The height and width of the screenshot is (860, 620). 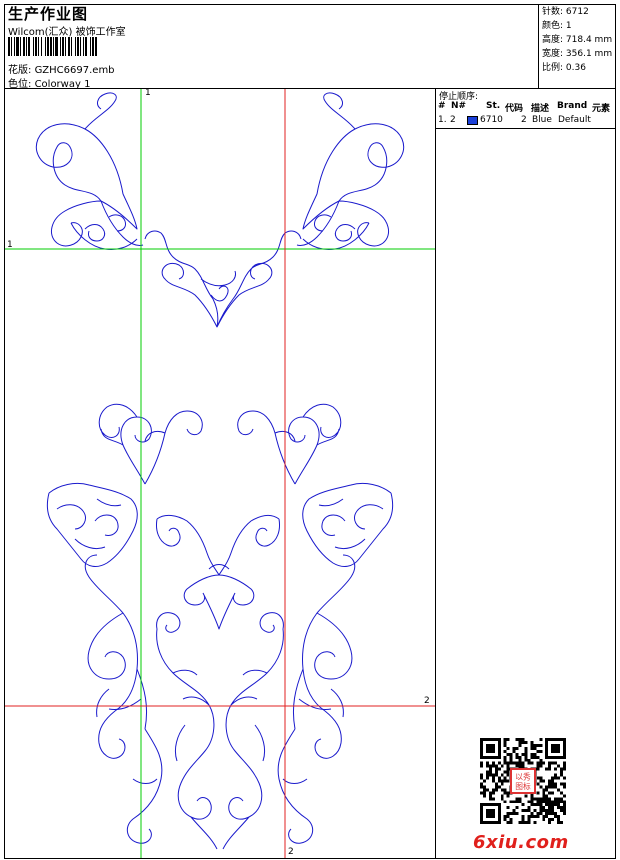 What do you see at coordinates (52, 46) in the screenshot?
I see `barcode` at bounding box center [52, 46].